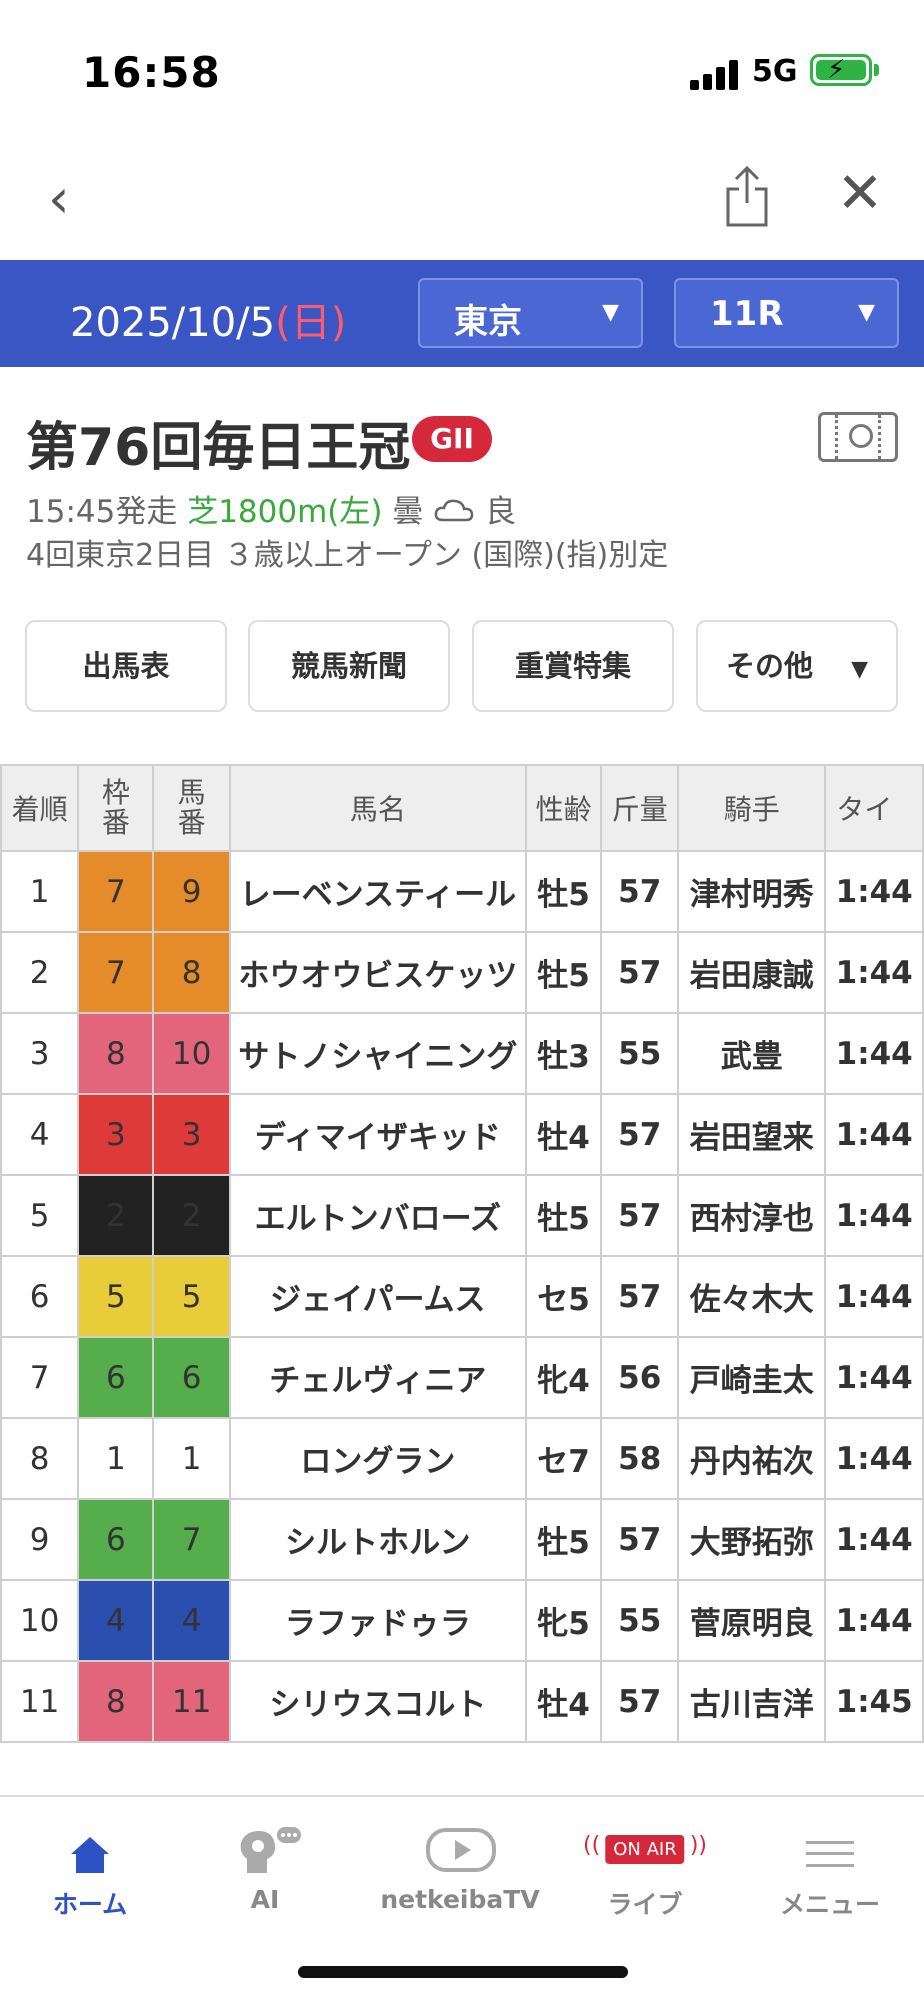  I want to click on tab-home: ホーム, so click(90, 1870).